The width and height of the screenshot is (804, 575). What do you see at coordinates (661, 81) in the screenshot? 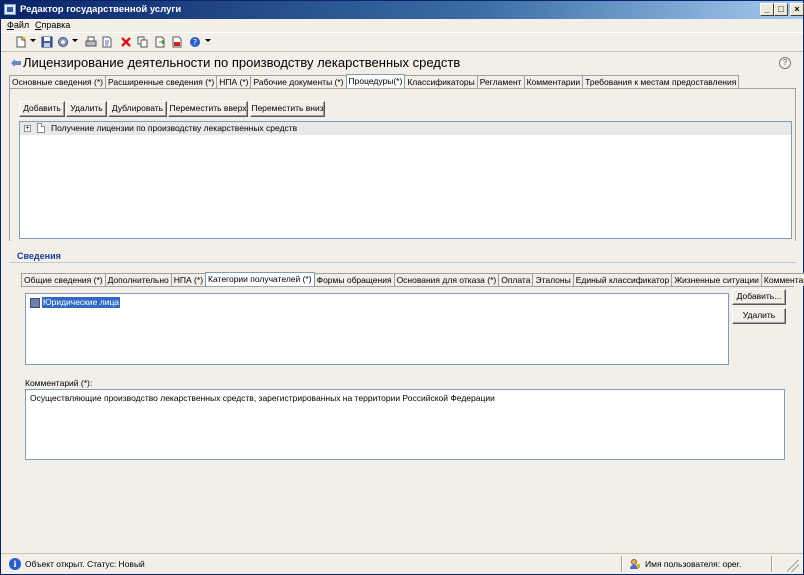
I see `tab-location-requirements: Требования к местам предоставления` at bounding box center [661, 81].